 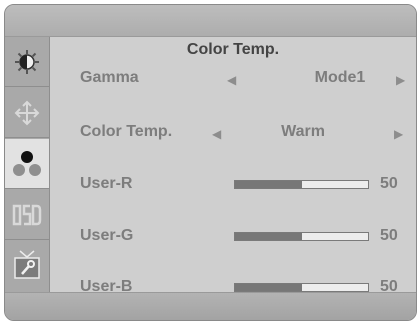 I want to click on user-r-value: 50, so click(x=389, y=183).